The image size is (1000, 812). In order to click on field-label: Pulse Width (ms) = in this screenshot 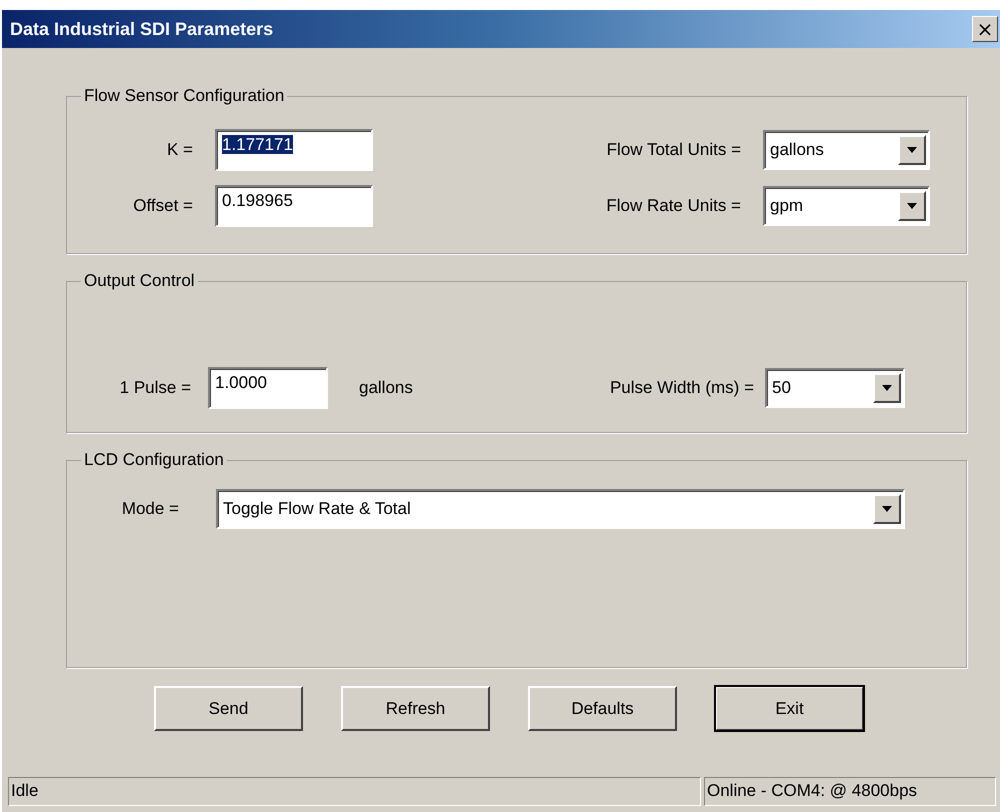, I will do `click(681, 388)`.